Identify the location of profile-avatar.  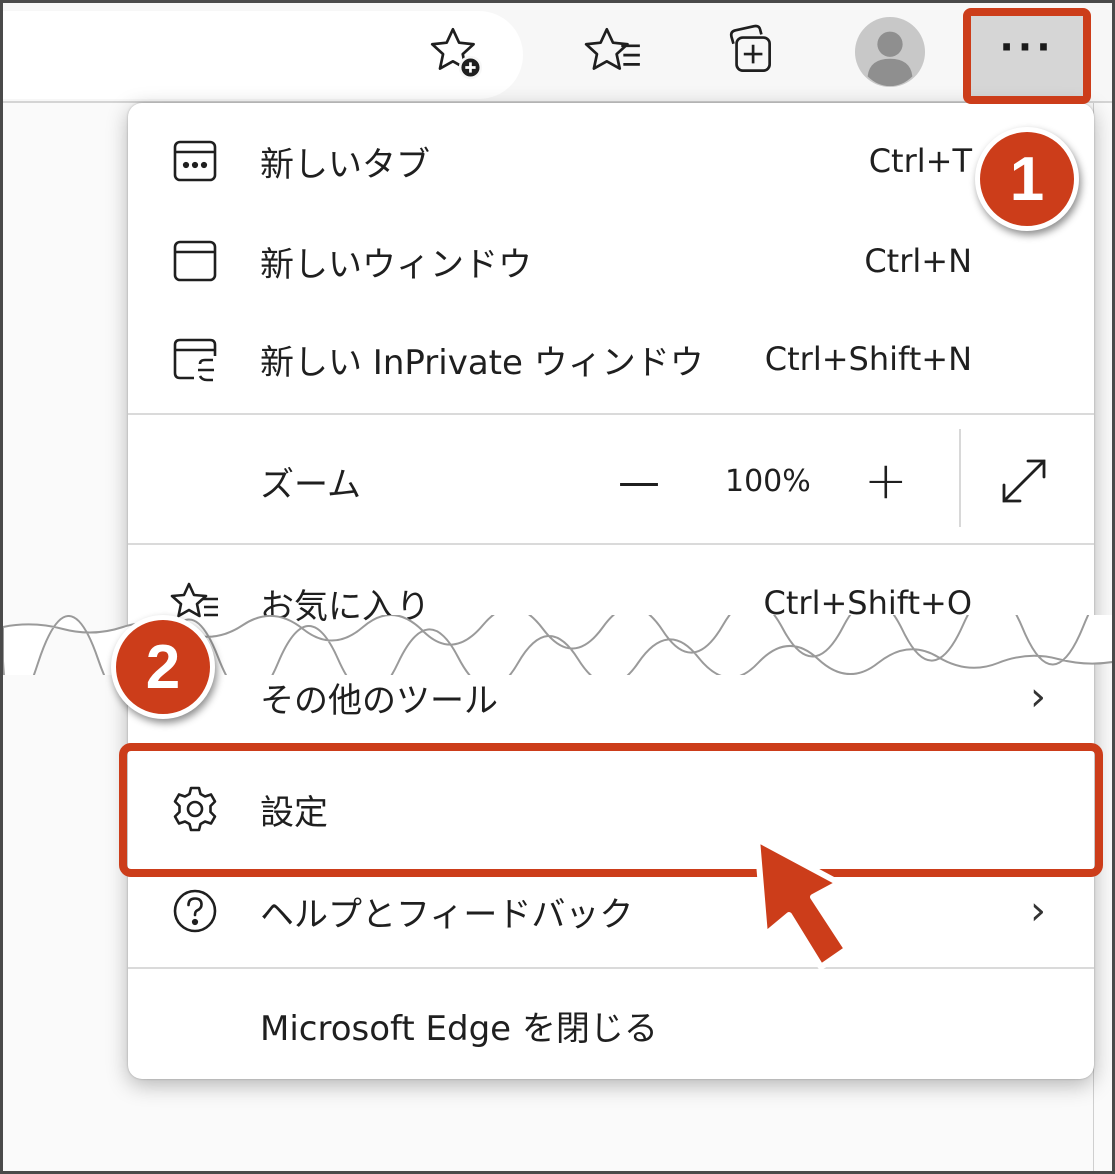
(890, 52).